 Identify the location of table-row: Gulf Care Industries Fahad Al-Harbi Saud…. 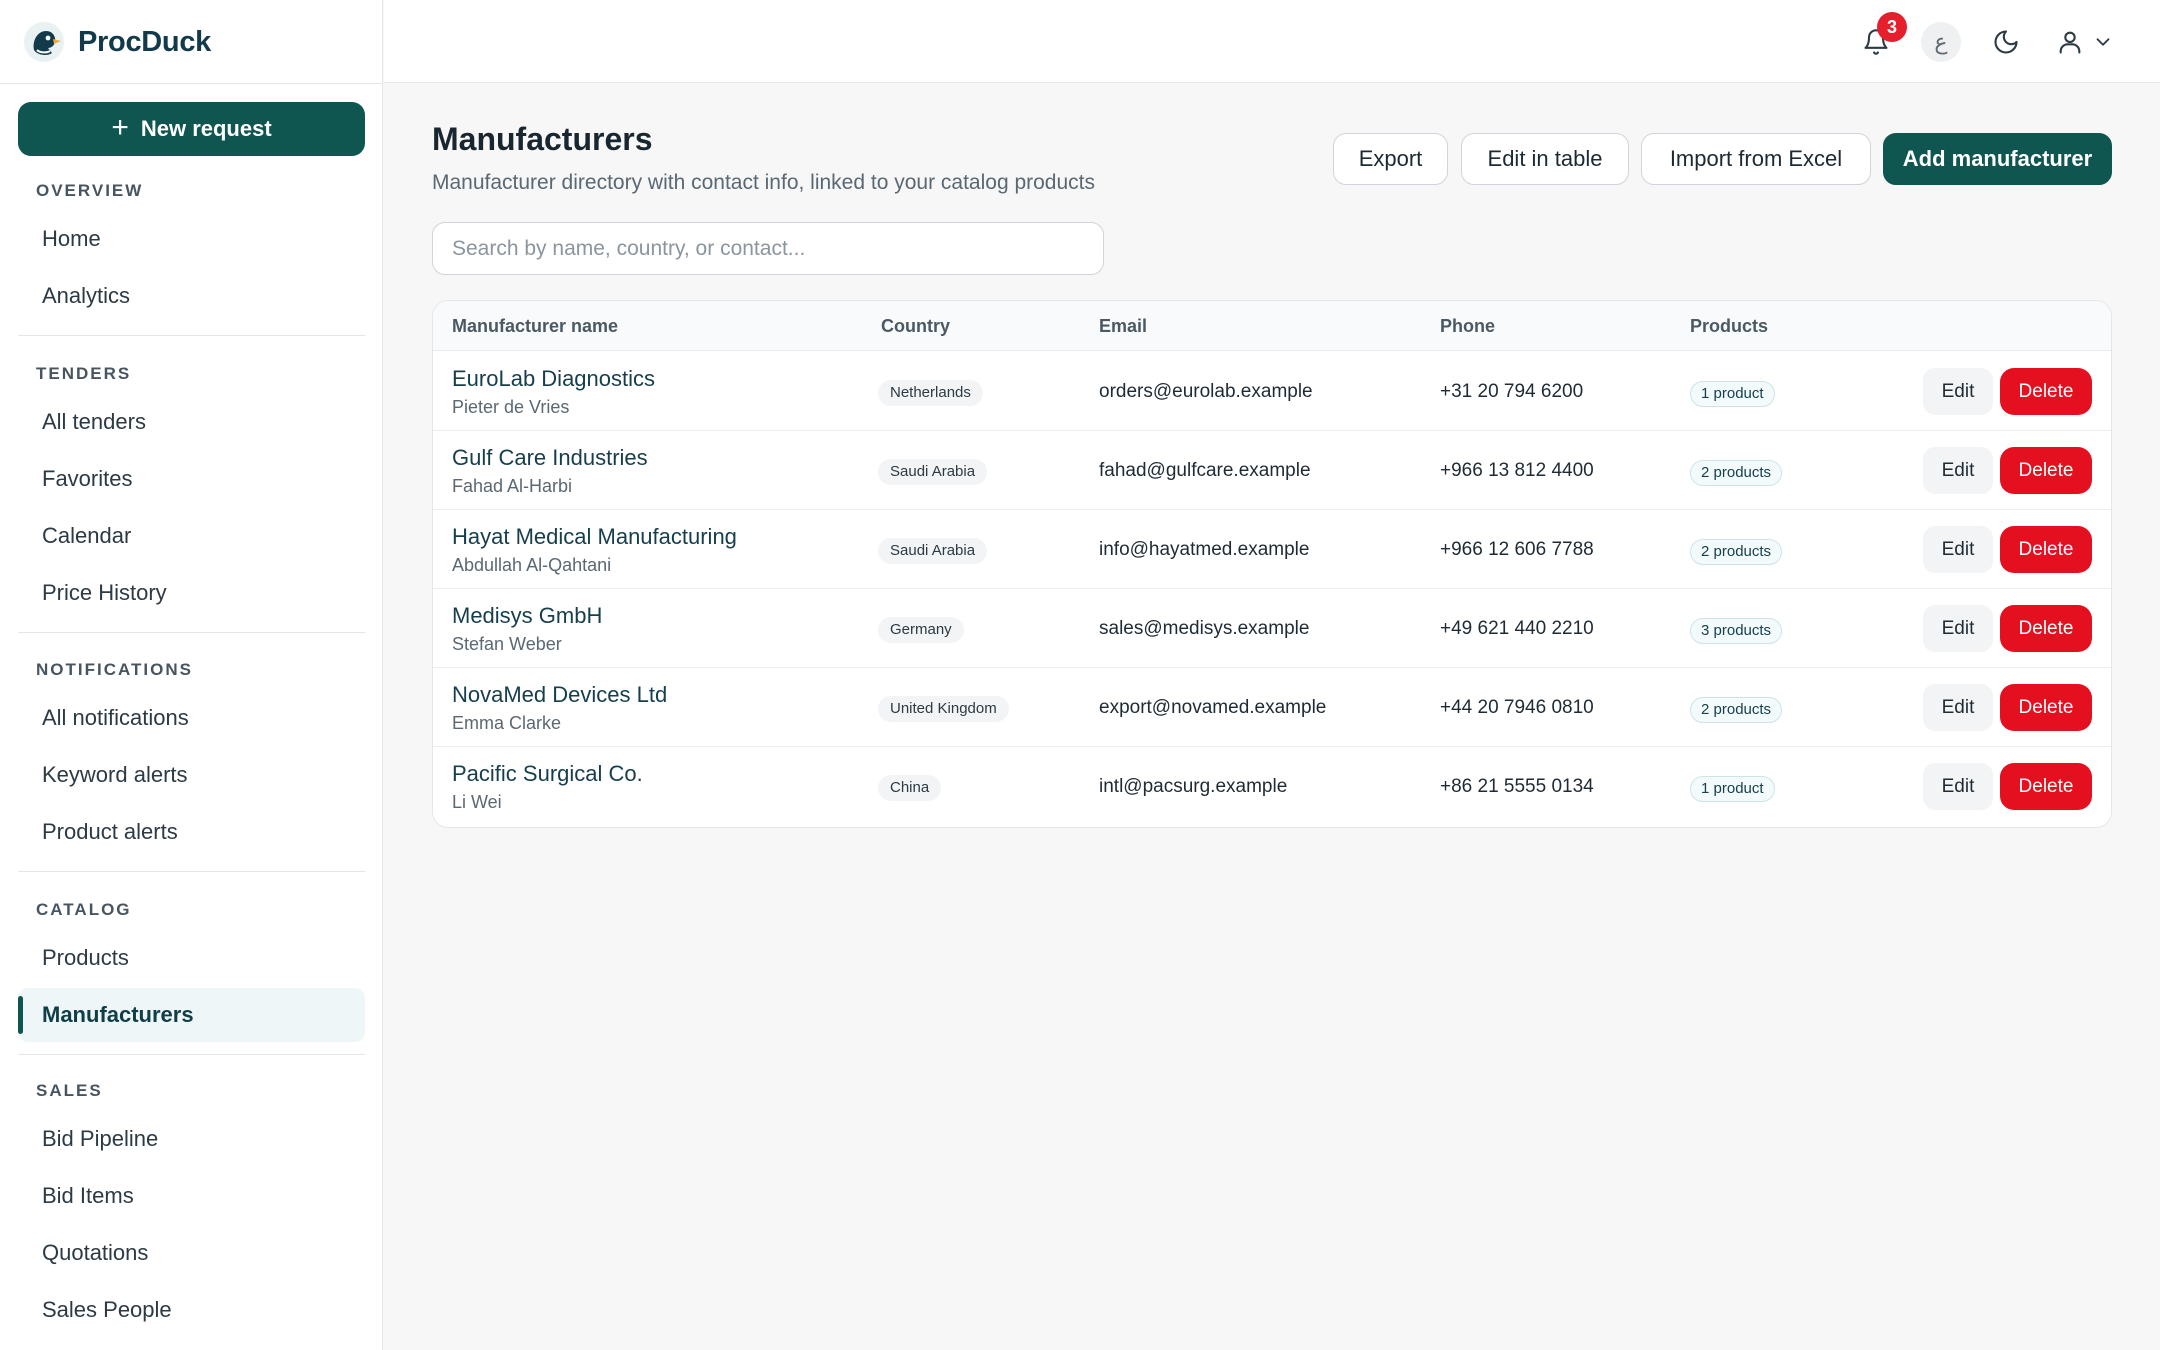
(1272, 470).